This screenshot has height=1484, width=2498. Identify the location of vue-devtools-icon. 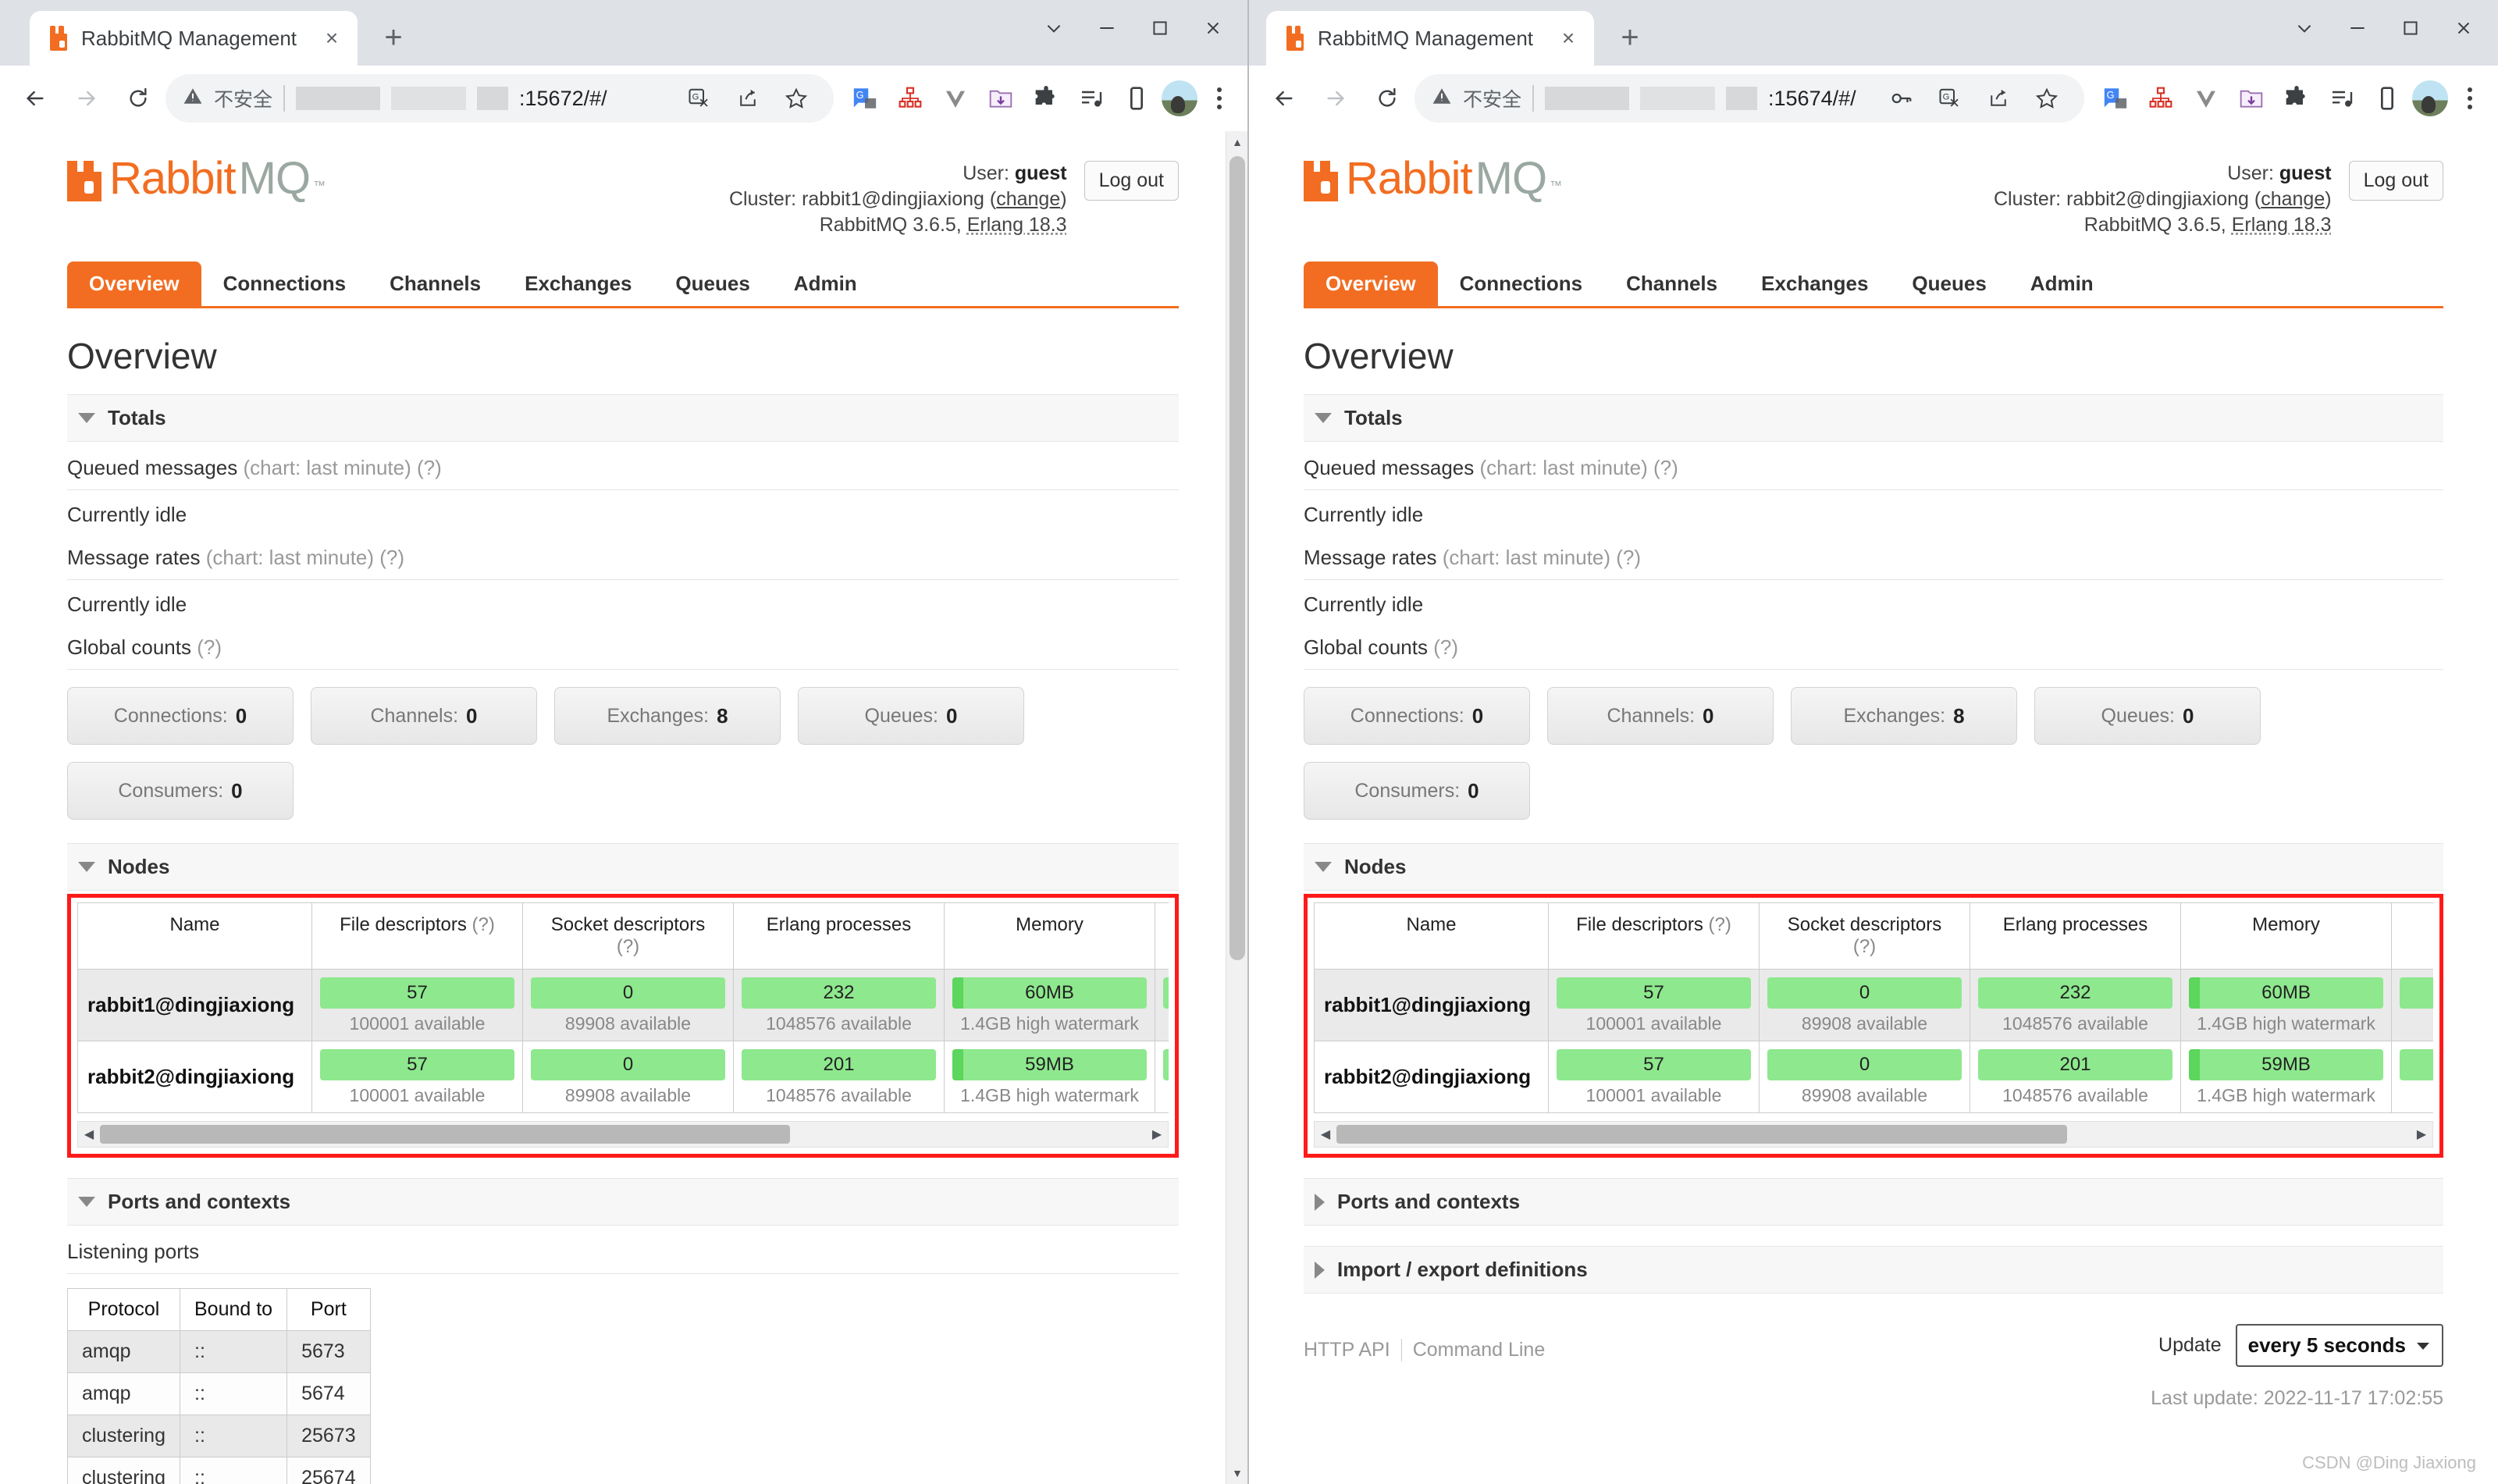
(955, 98).